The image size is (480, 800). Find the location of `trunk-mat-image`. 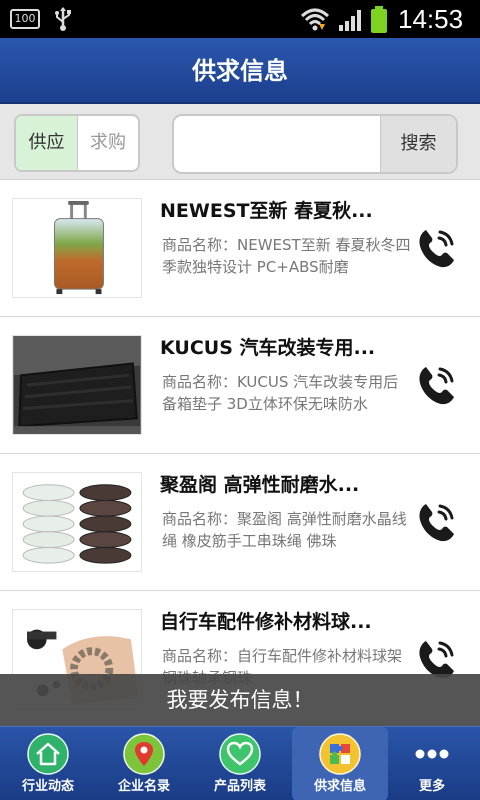

trunk-mat-image is located at coordinates (77, 385).